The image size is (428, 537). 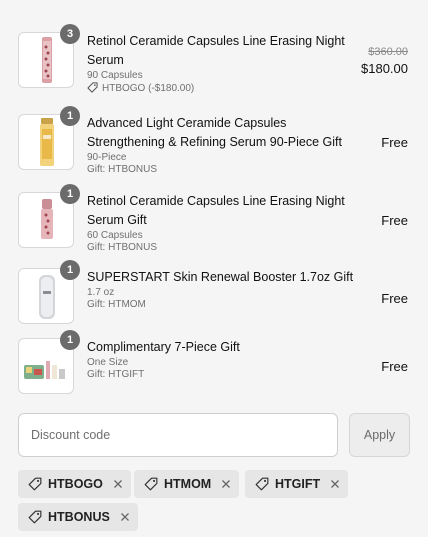 What do you see at coordinates (117, 220) in the screenshot?
I see `item-title-line: Serum Gift` at bounding box center [117, 220].